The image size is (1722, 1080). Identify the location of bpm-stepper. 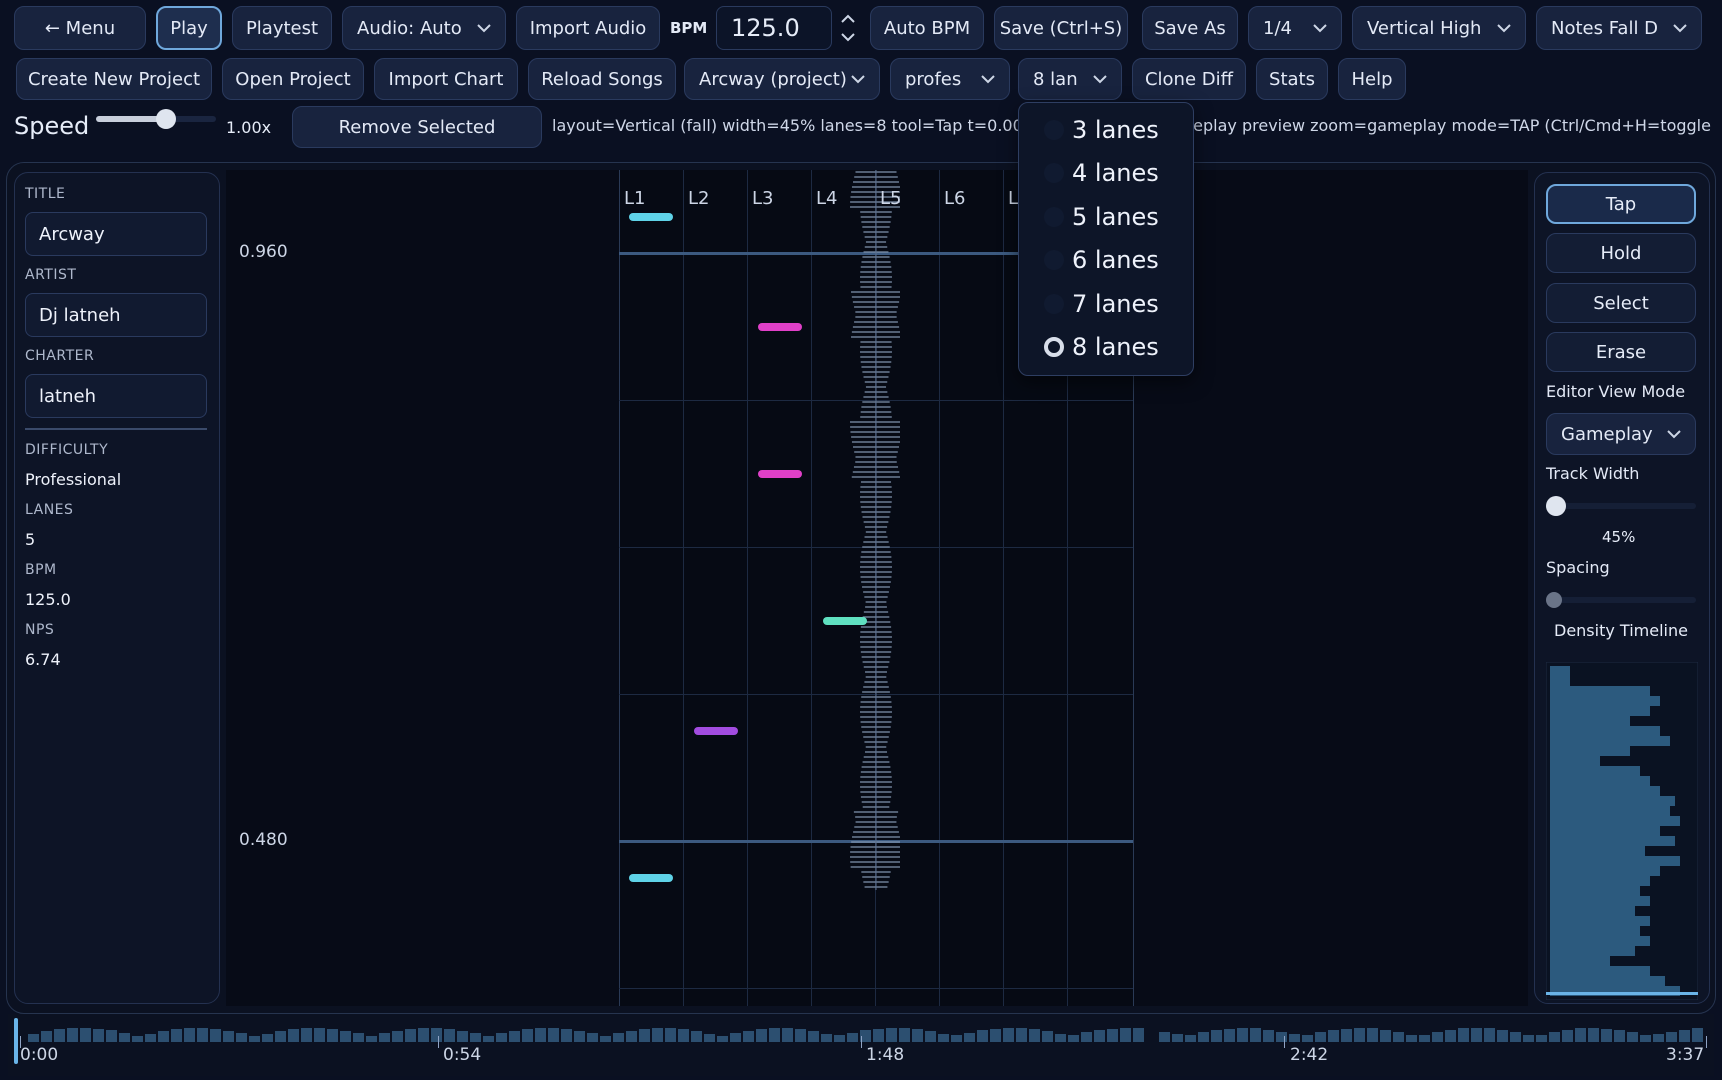
(848, 28).